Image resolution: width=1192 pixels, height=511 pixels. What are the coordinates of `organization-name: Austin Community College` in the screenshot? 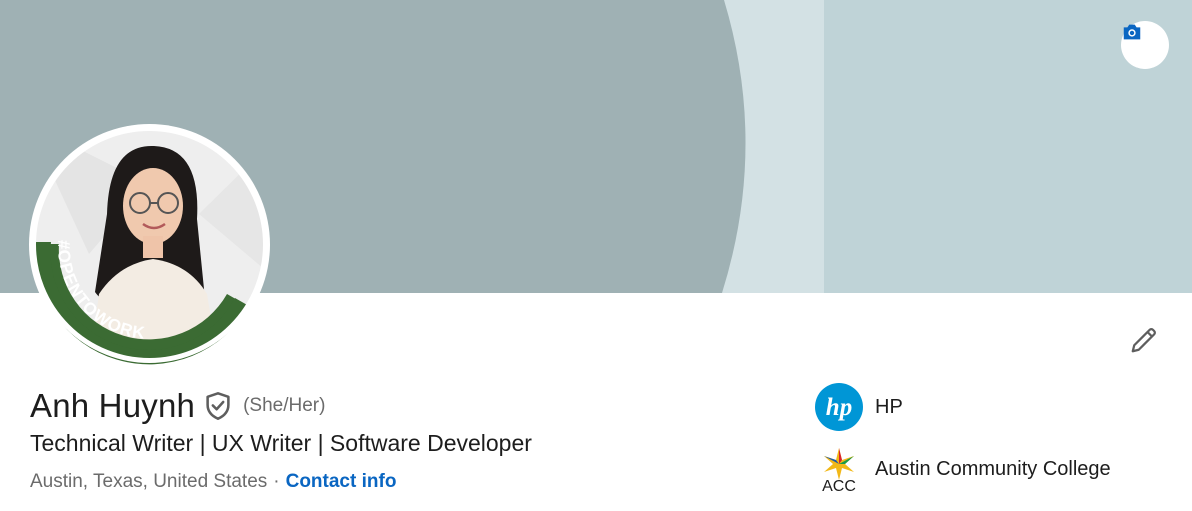 It's located at (993, 468).